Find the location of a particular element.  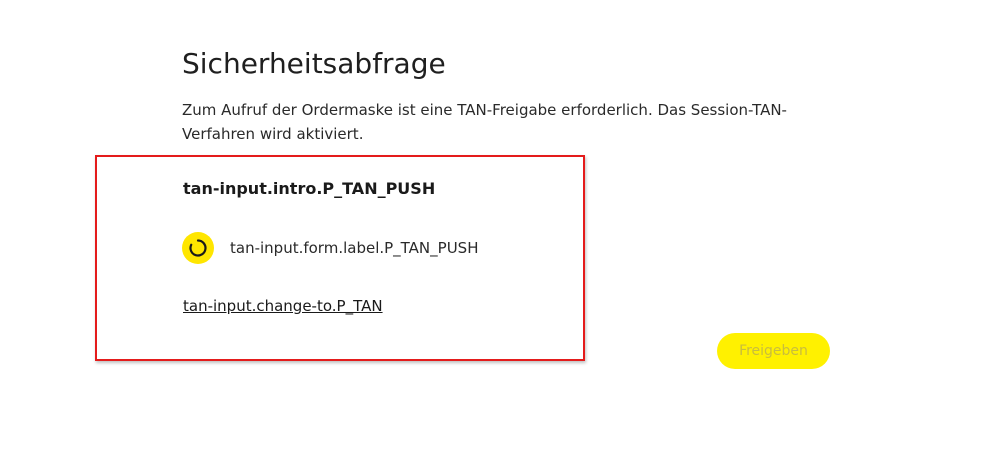

push-tan-status: tan-input.form.label.P_TAN_PUSH is located at coordinates (330, 248).